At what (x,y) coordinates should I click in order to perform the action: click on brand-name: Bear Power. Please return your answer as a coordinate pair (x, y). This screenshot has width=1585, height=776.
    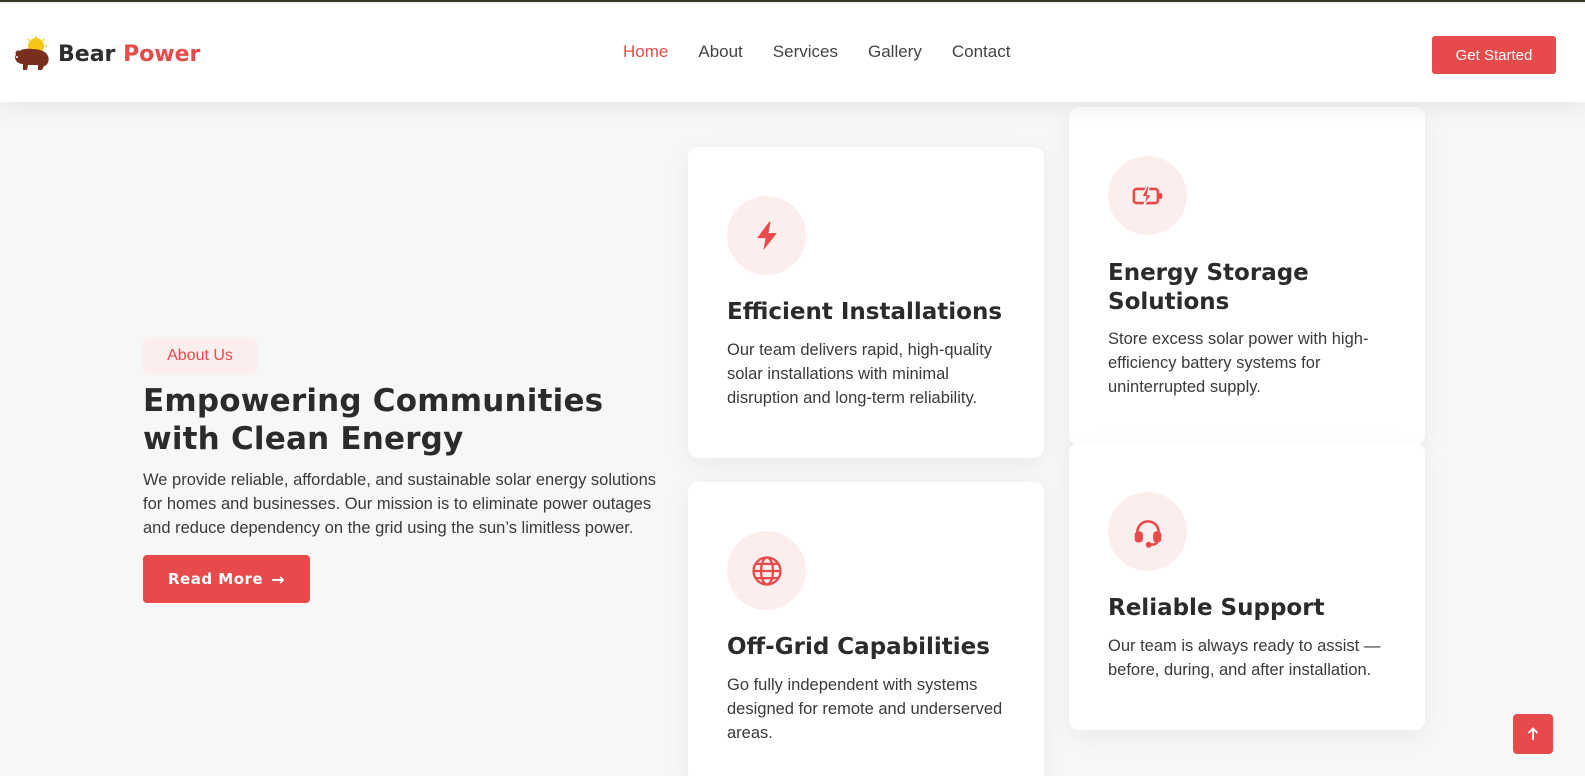
    Looking at the image, I should click on (129, 54).